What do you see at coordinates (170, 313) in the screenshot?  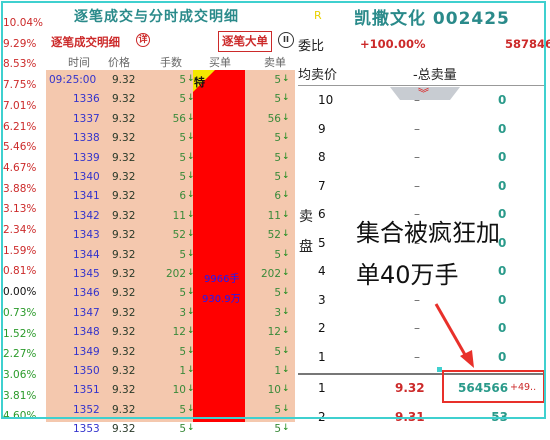 I see `table-row: 1347 9.32 3 ↓ 3 ↓` at bounding box center [170, 313].